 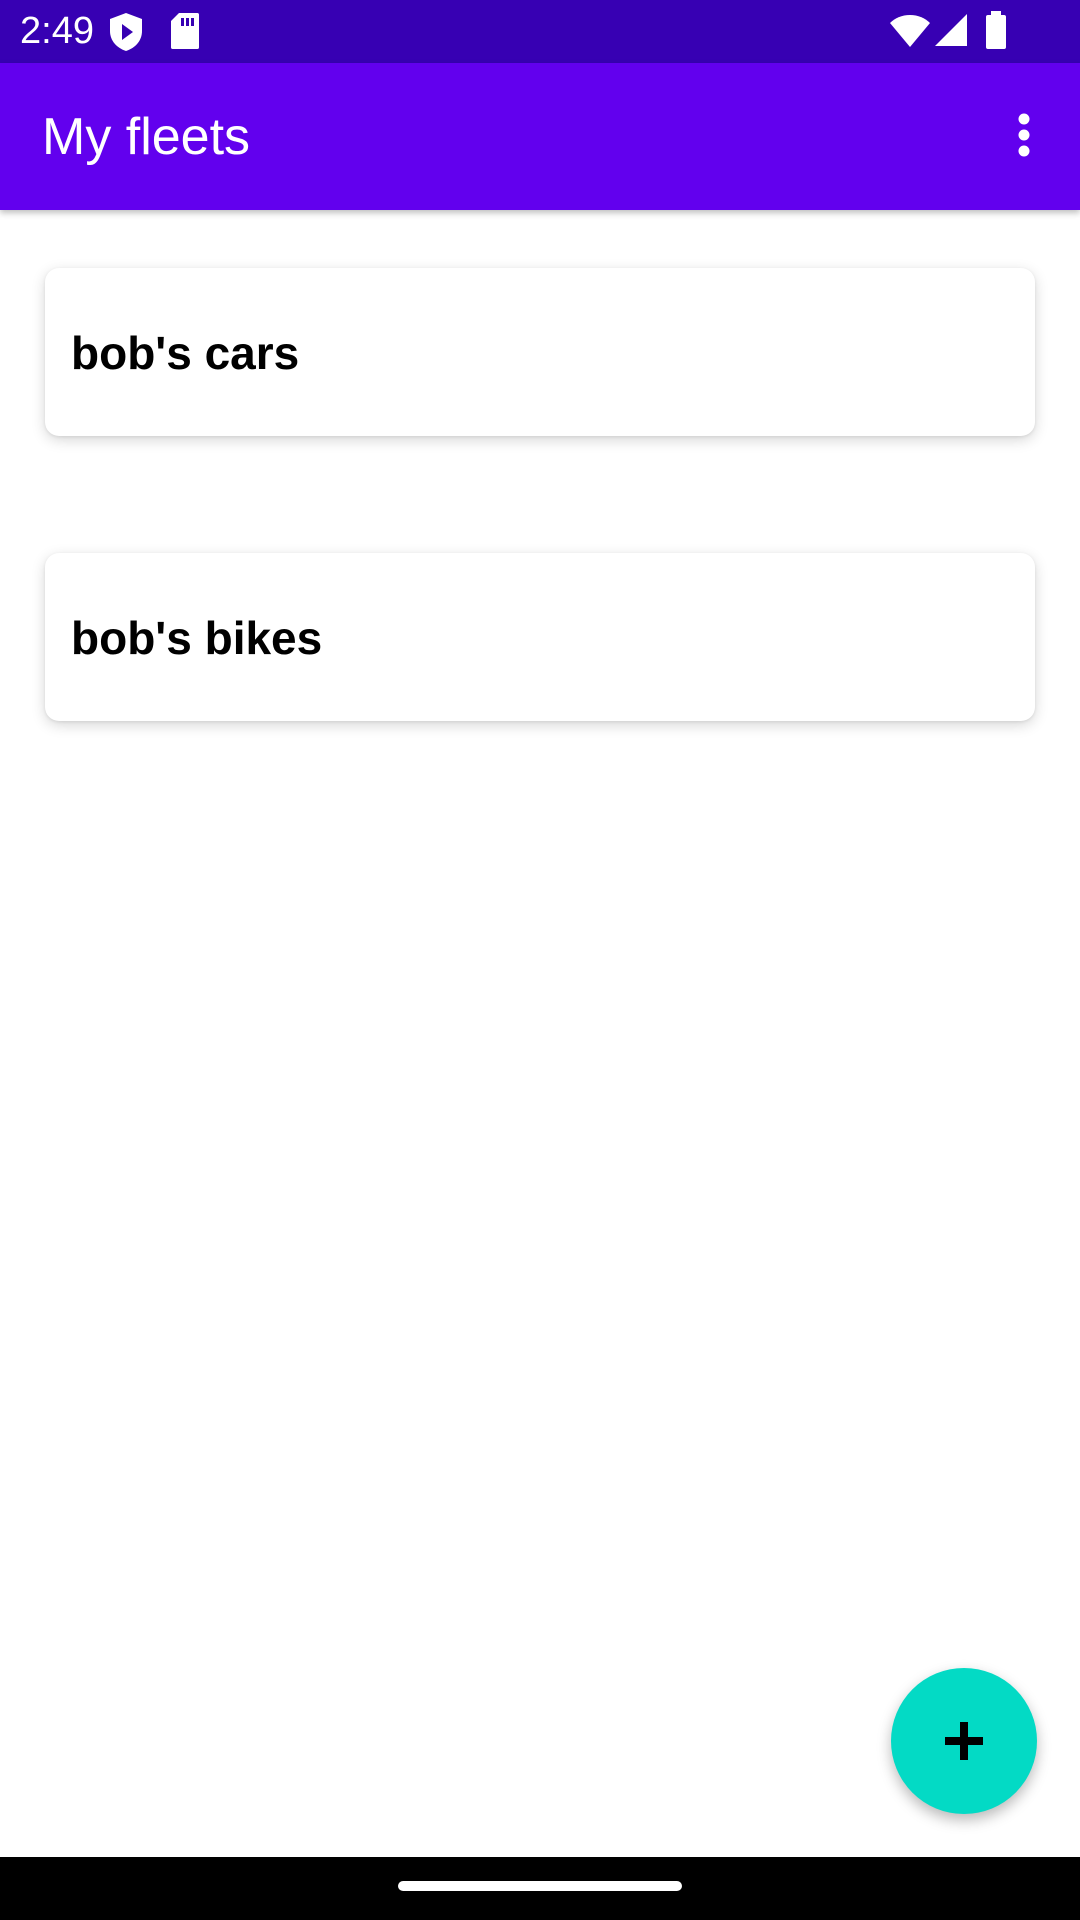 I want to click on add-icon, so click(x=964, y=1741).